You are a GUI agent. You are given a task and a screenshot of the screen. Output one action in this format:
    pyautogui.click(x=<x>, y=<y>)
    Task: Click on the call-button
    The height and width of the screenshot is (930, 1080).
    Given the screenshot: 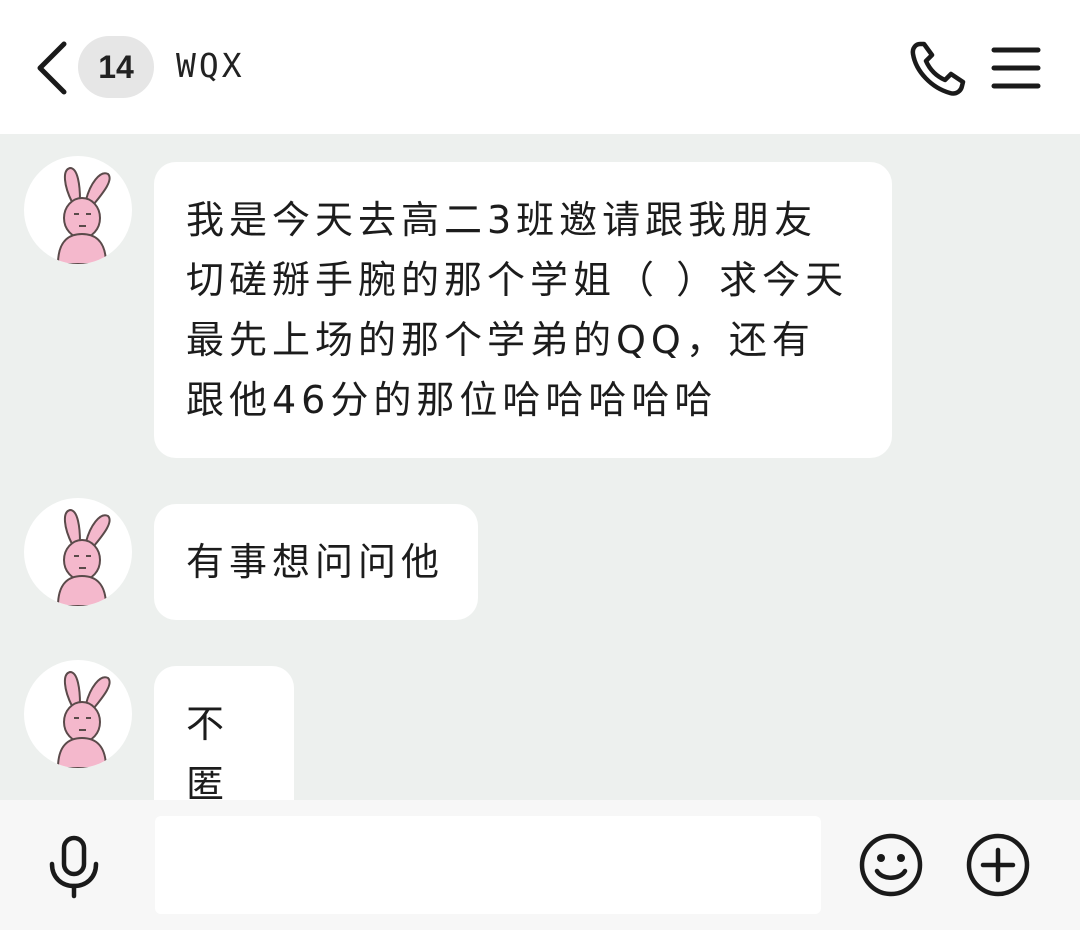 What is the action you would take?
    pyautogui.click(x=937, y=69)
    